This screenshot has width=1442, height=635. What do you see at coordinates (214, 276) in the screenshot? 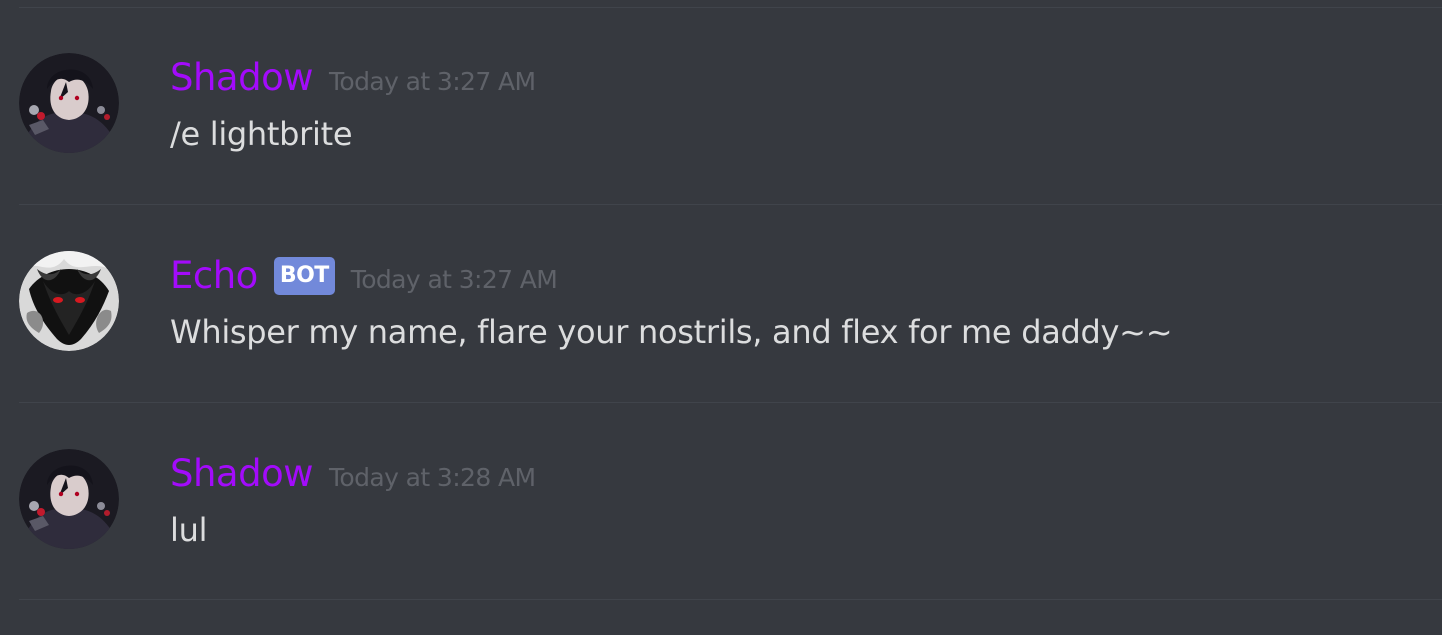
I see `username: Echo` at bounding box center [214, 276].